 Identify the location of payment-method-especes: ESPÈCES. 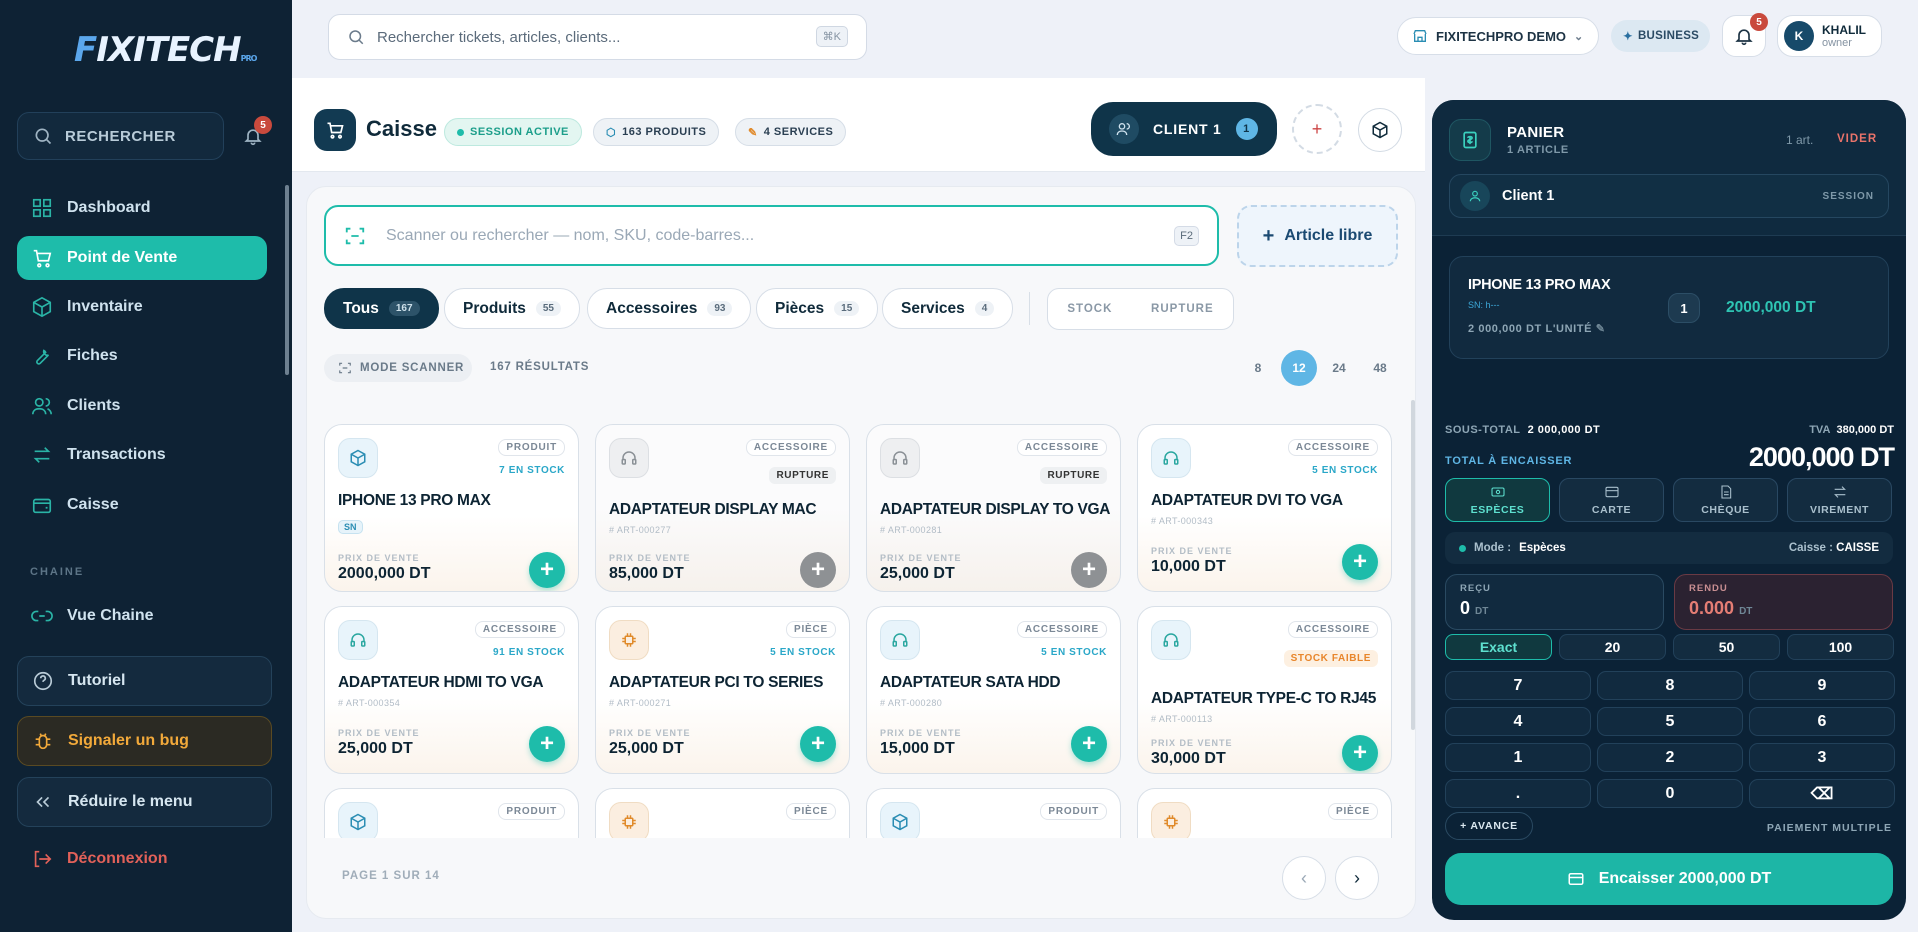
(1497, 500).